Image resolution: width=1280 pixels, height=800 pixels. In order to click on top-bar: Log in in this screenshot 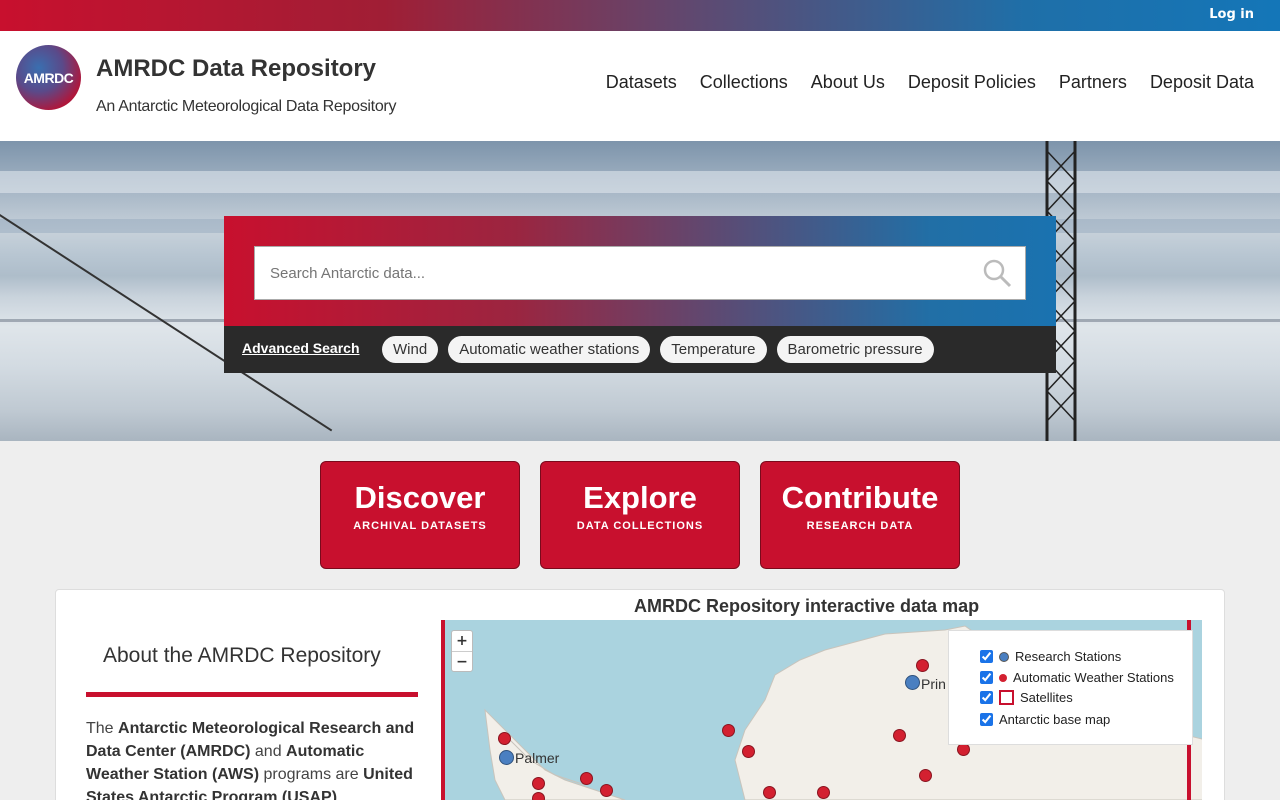, I will do `click(640, 15)`.